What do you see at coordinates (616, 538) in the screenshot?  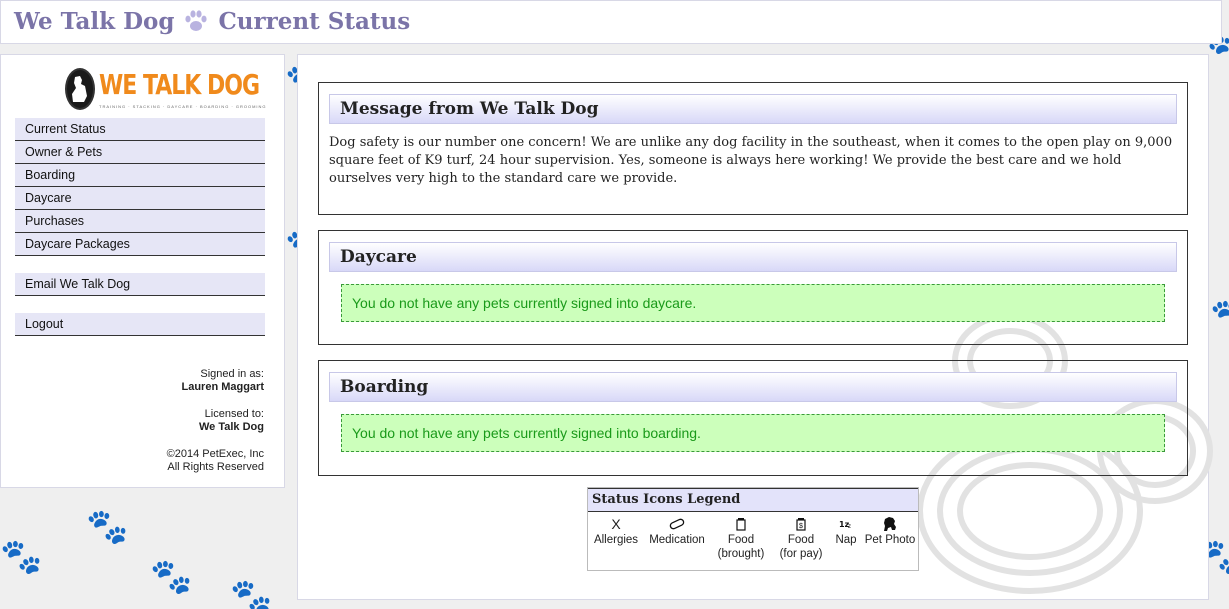 I see `legend-item-allergies: X Allergies` at bounding box center [616, 538].